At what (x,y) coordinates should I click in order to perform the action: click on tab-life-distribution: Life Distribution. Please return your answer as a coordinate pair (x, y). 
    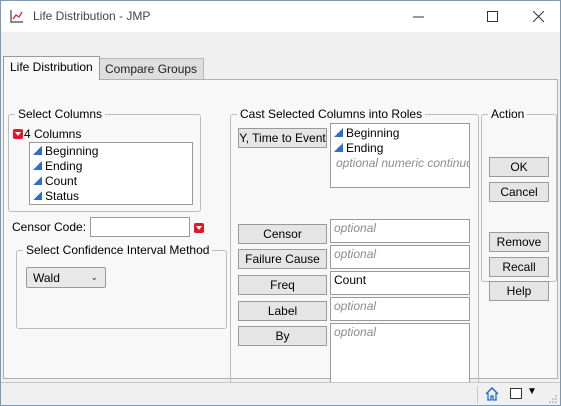
    Looking at the image, I should click on (51, 68).